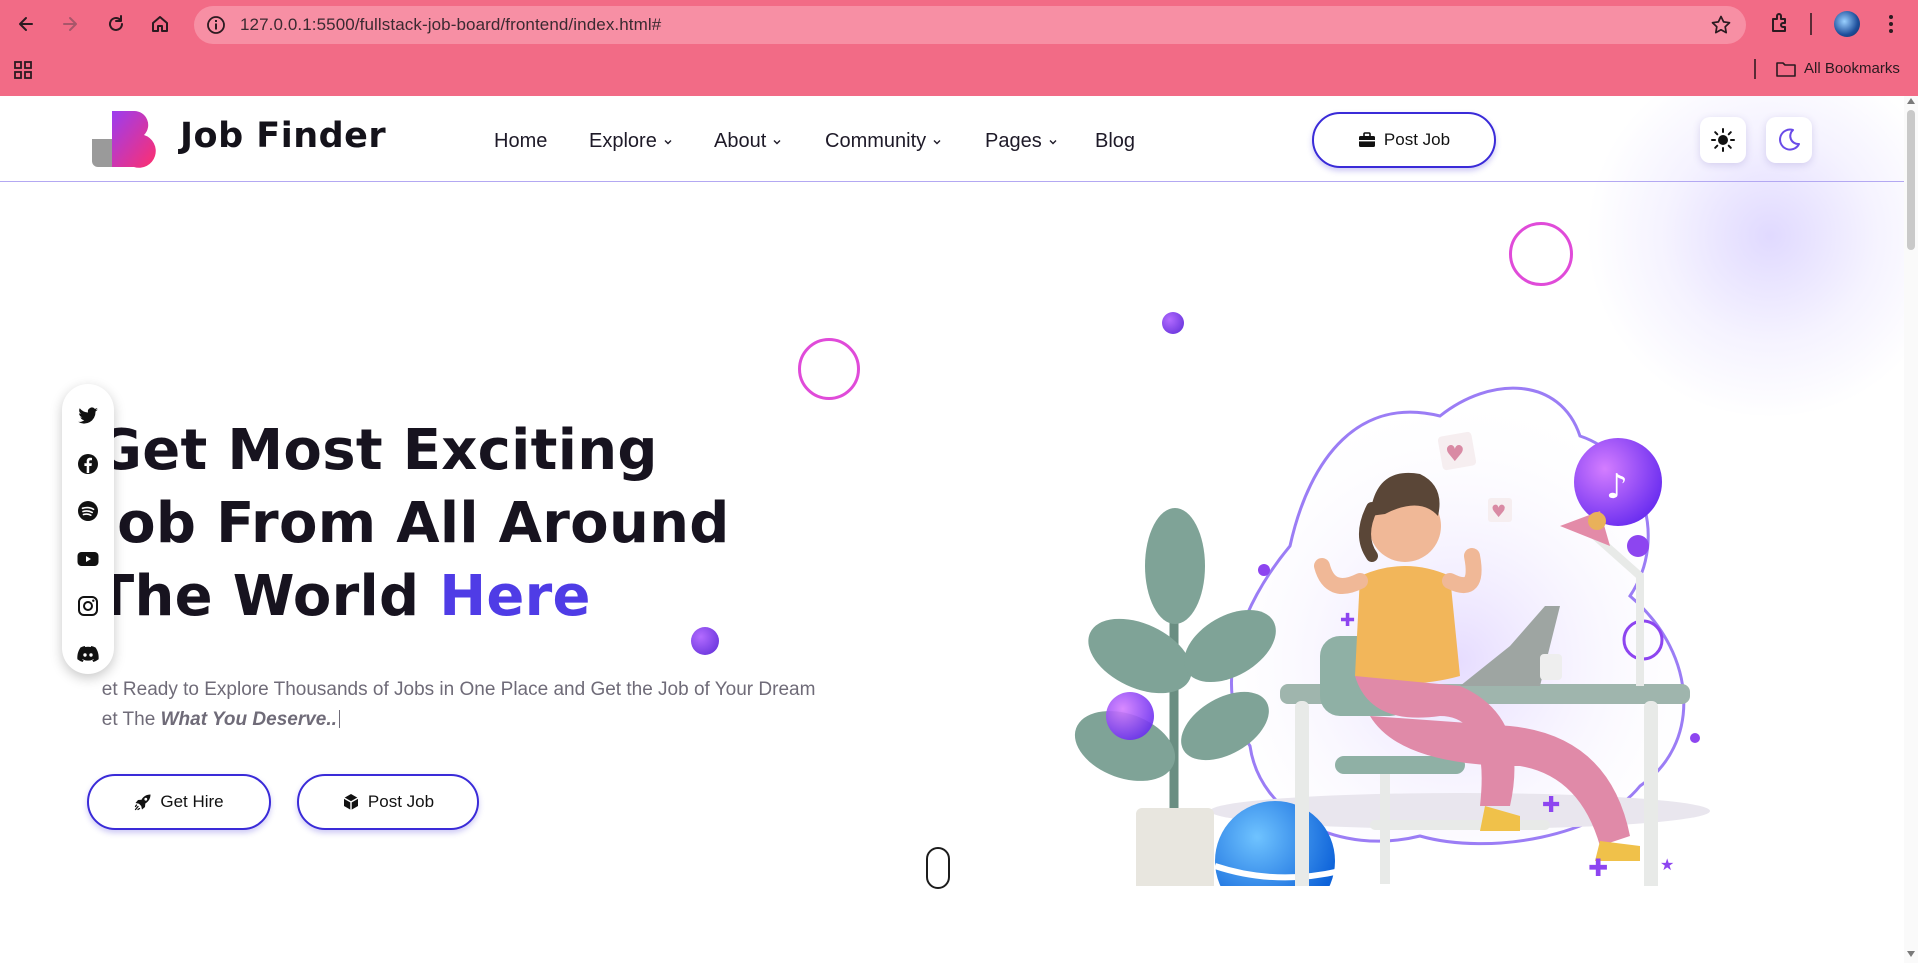  I want to click on forward-button, so click(70, 24).